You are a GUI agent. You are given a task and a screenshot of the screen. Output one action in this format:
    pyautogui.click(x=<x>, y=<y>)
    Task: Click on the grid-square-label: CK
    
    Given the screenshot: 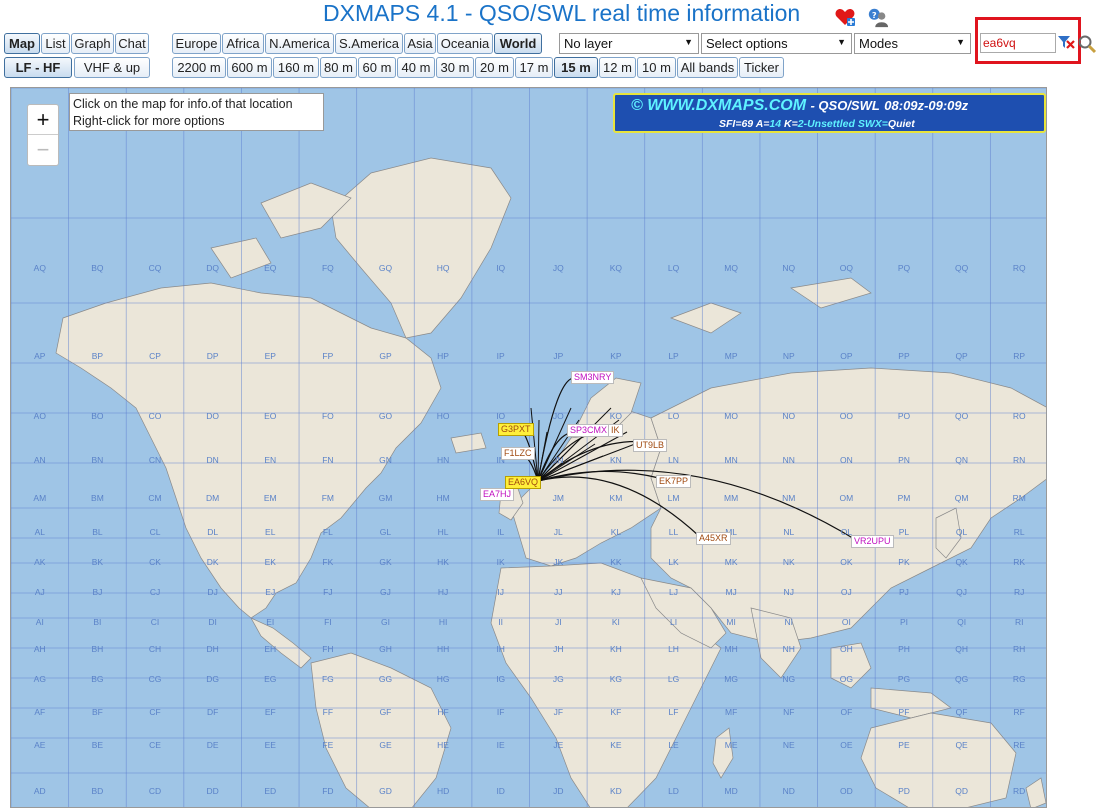 What is the action you would take?
    pyautogui.click(x=155, y=562)
    